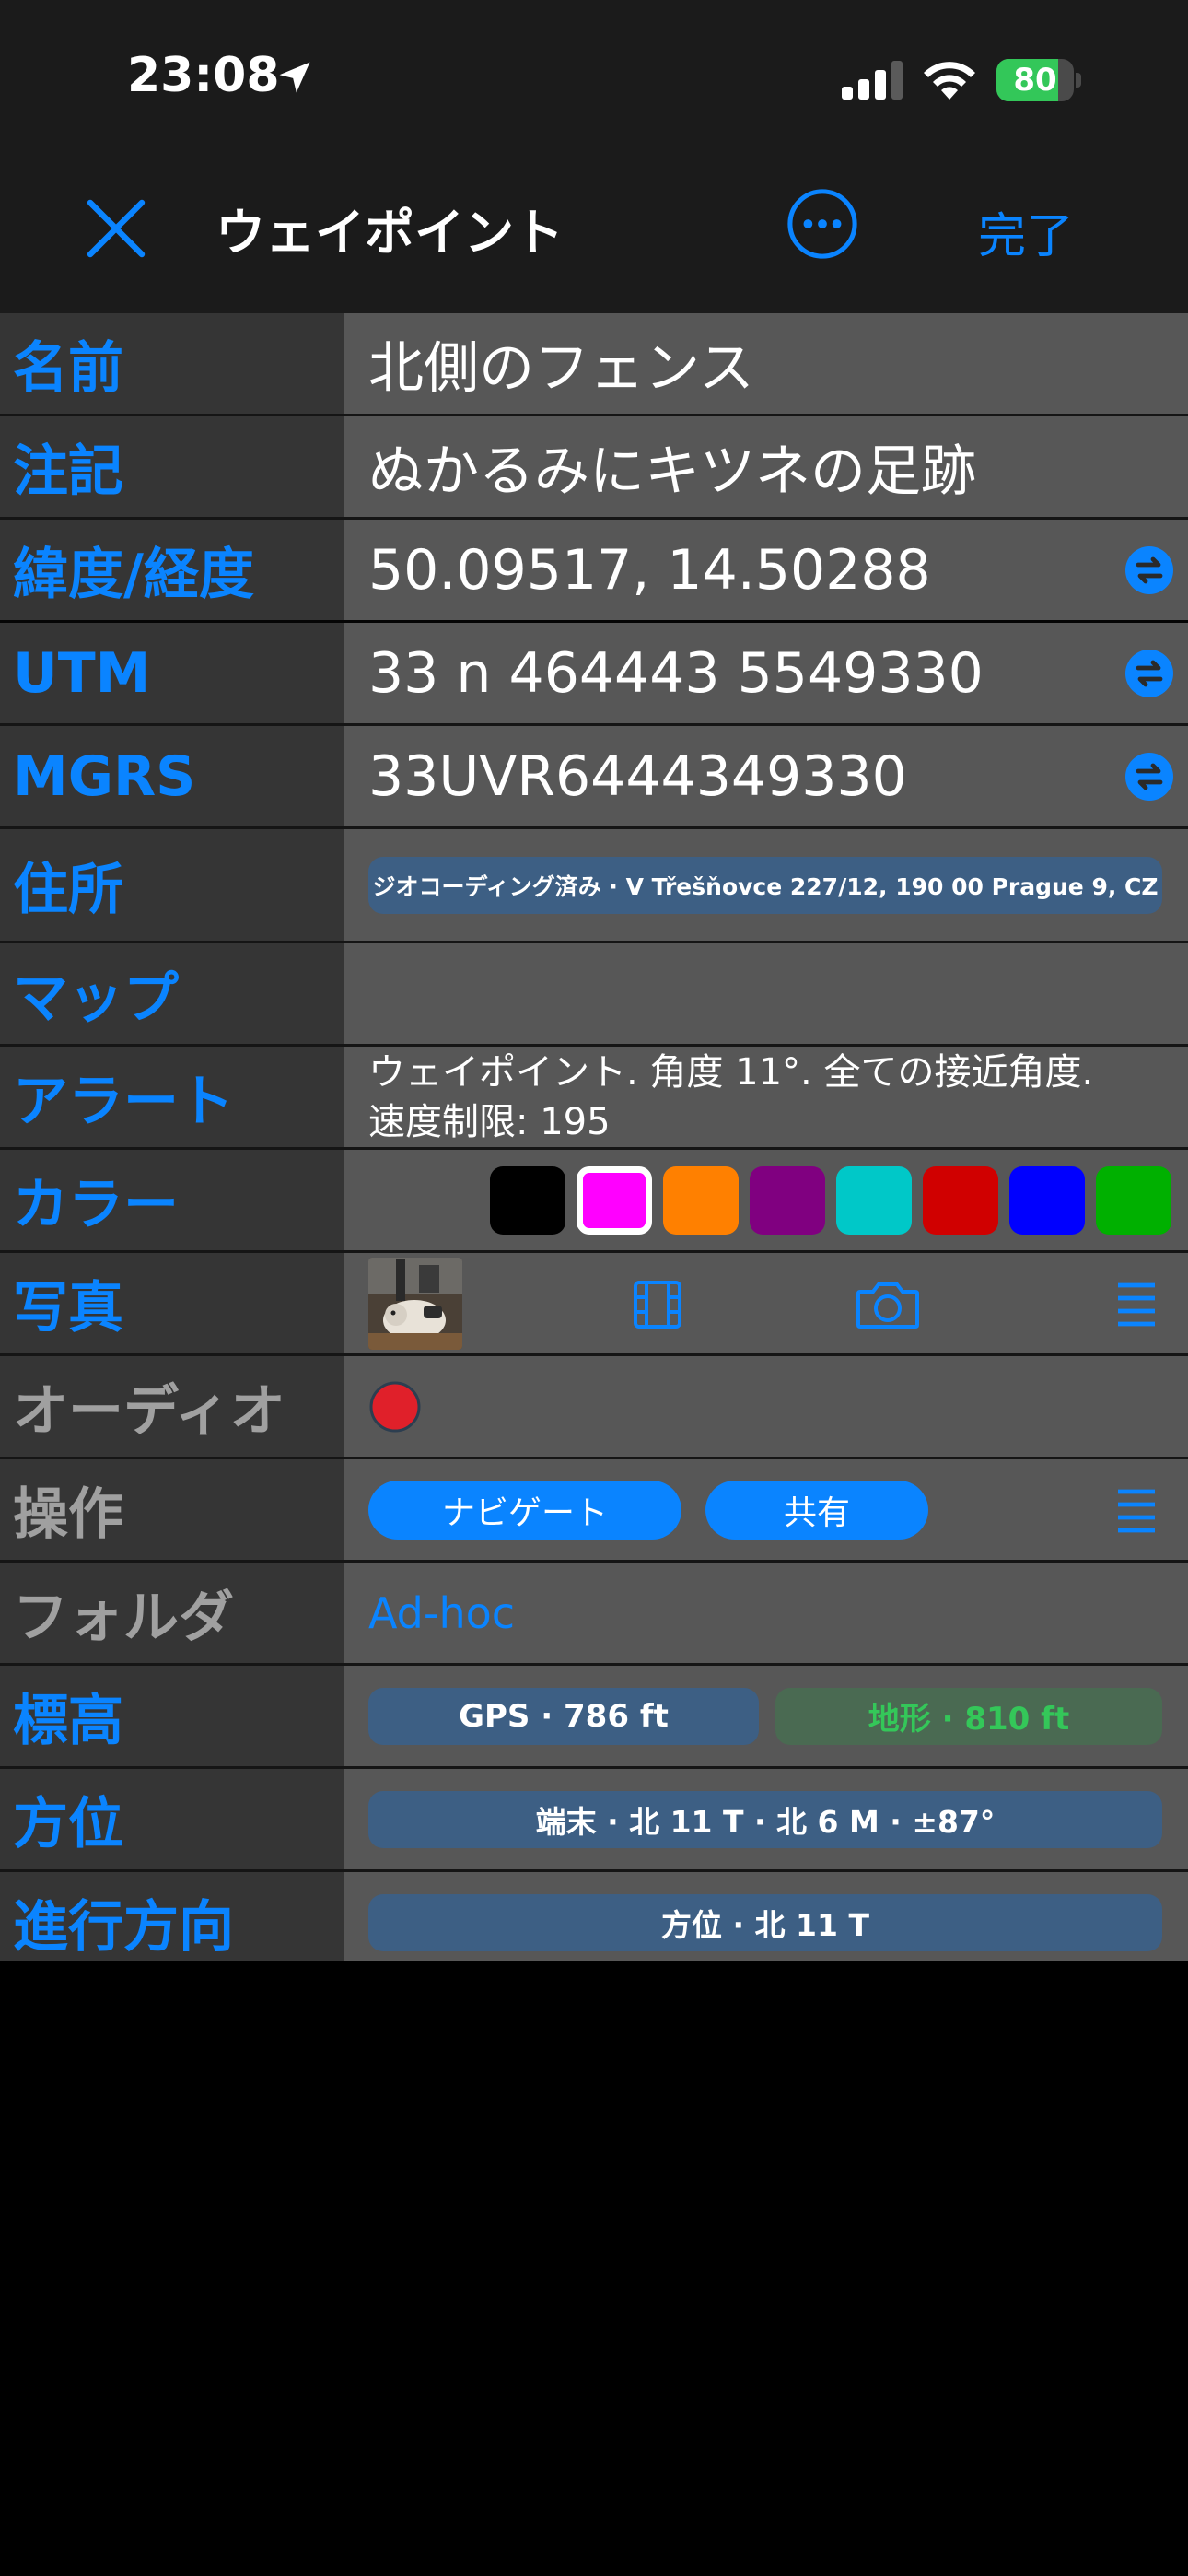 The width and height of the screenshot is (1188, 2576). I want to click on address-label: 住所, so click(172, 885).